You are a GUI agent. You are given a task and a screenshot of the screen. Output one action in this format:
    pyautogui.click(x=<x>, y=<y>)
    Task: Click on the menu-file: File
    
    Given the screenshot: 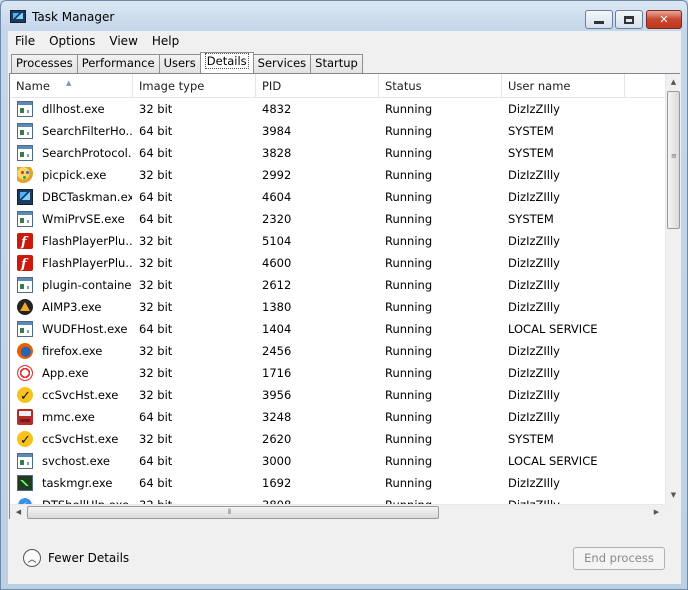 What is the action you would take?
    pyautogui.click(x=25, y=41)
    